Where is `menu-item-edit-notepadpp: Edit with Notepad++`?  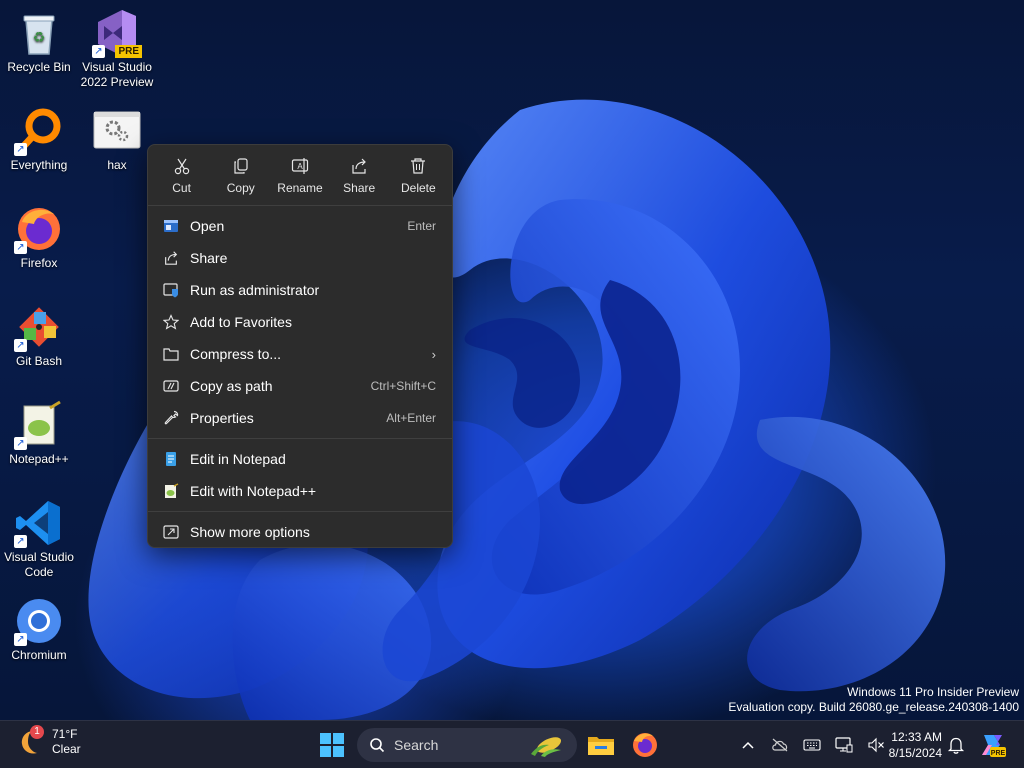
menu-item-edit-notepadpp: Edit with Notepad++ is located at coordinates (300, 491).